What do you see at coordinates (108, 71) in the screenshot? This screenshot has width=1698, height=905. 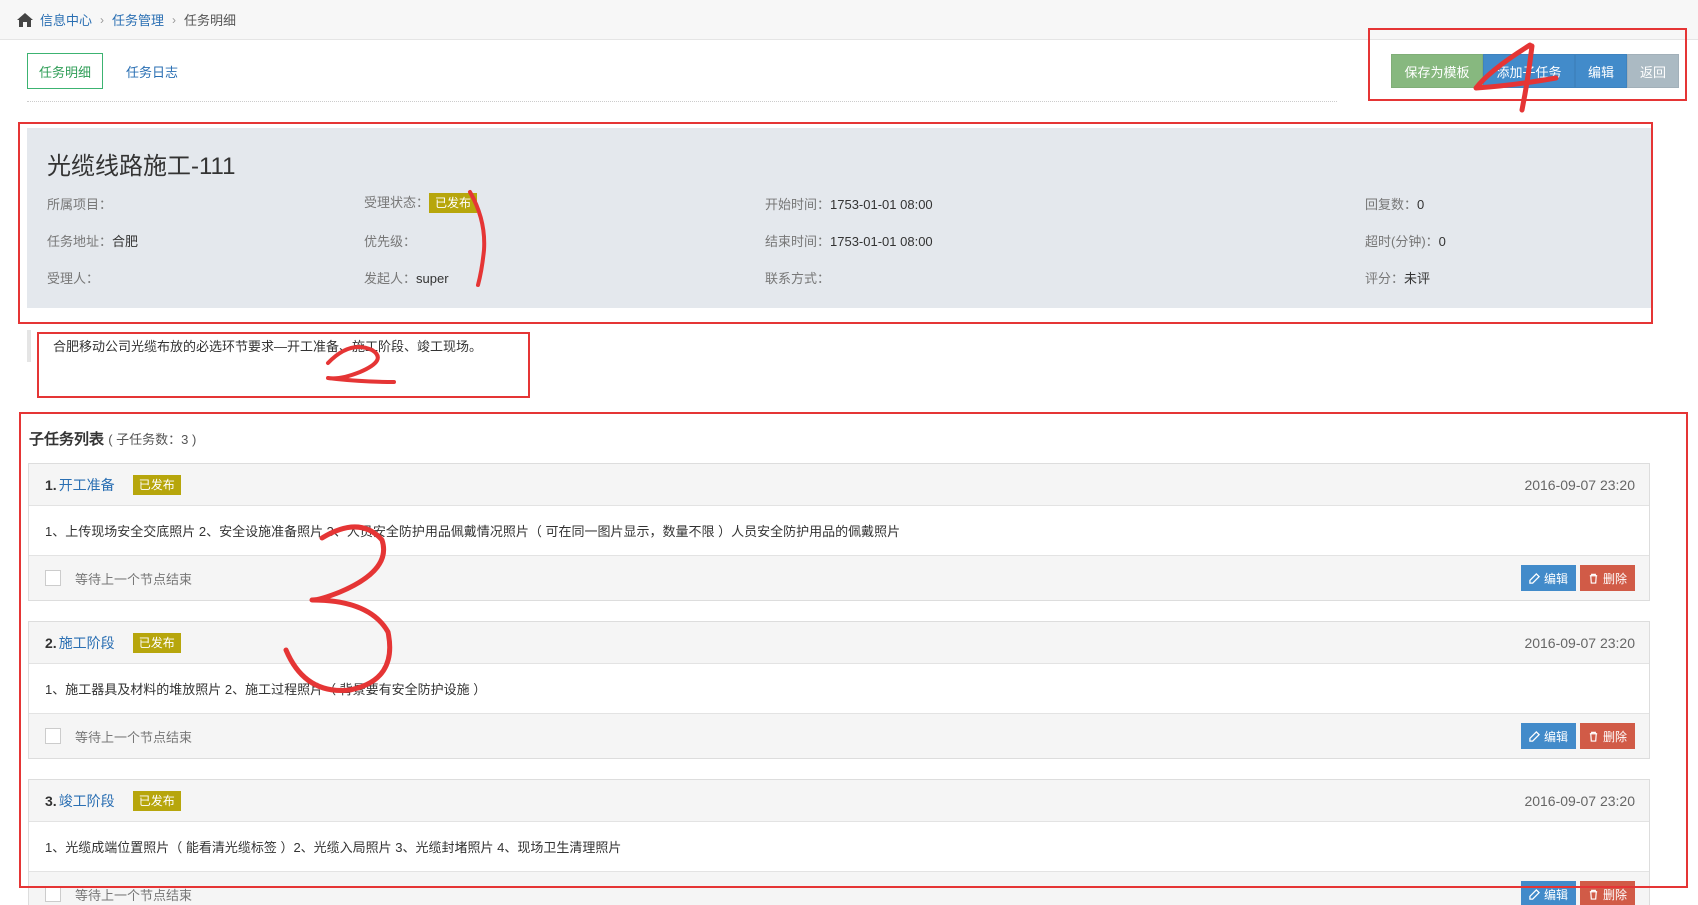 I see `tab-bar: 任务明细 任务日志` at bounding box center [108, 71].